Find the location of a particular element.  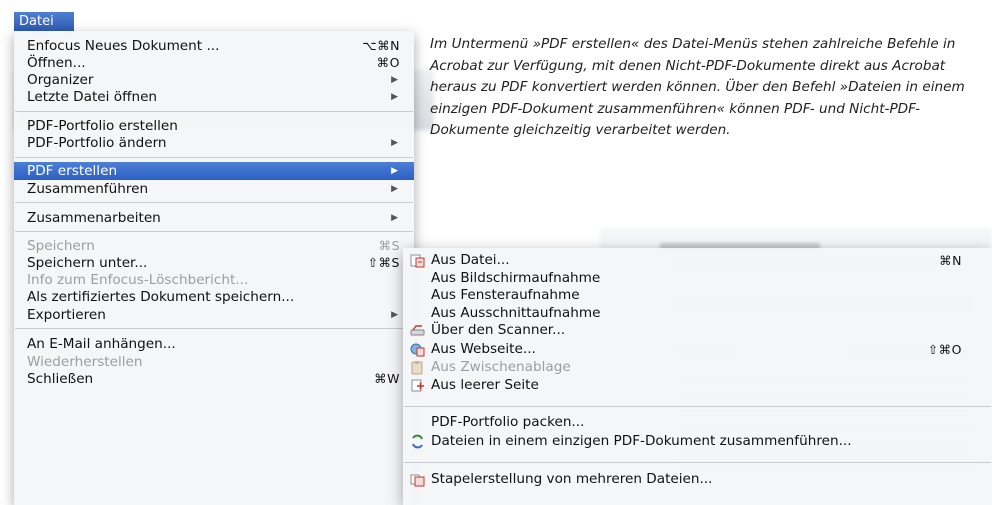

menu-item-wiederherstellen: Wiederherstellen is located at coordinates (214, 362).